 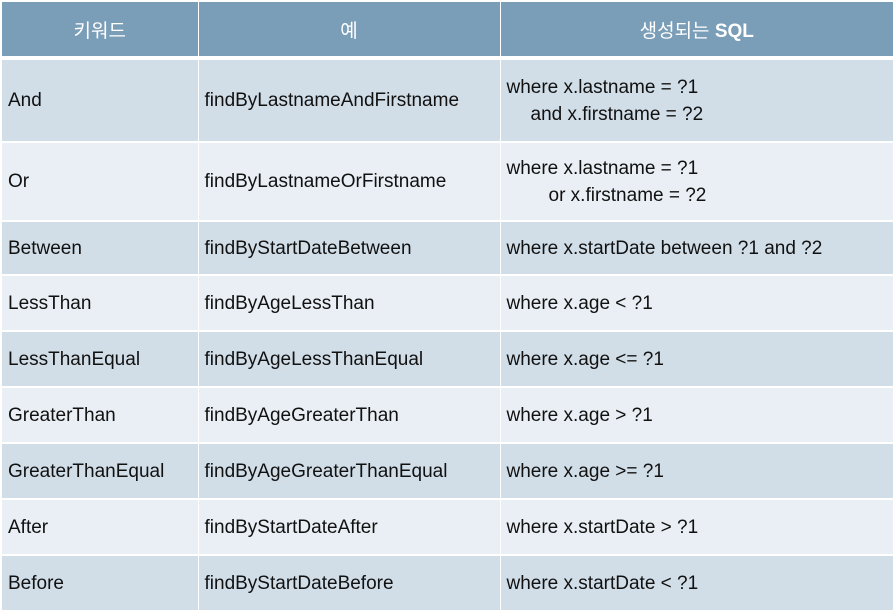 I want to click on cell-keyword: GreaterThanEqual, so click(x=100, y=471).